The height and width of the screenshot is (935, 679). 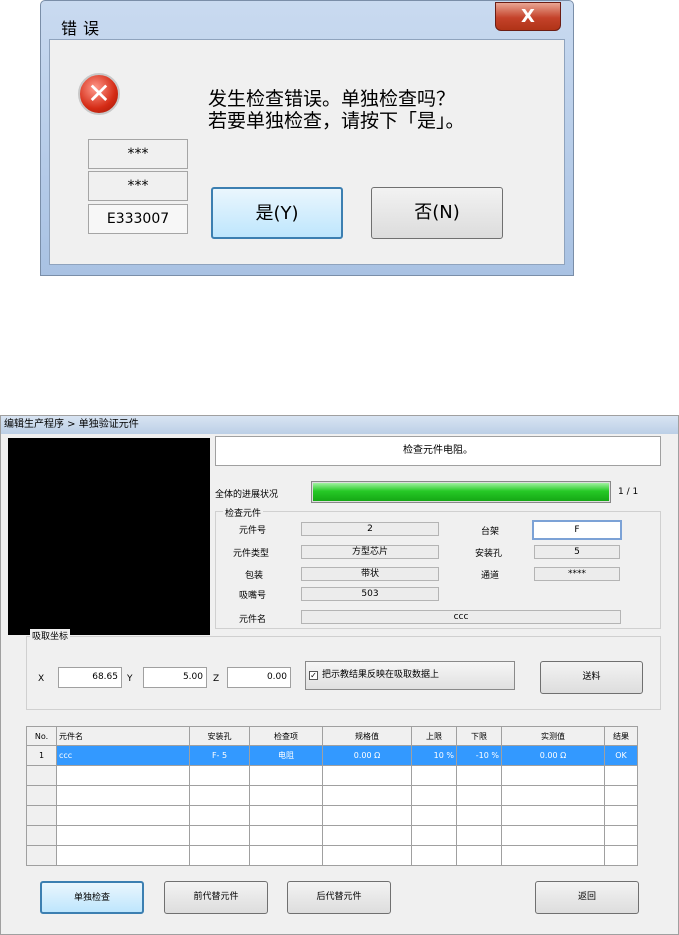 I want to click on channel-value: ****, so click(x=577, y=574).